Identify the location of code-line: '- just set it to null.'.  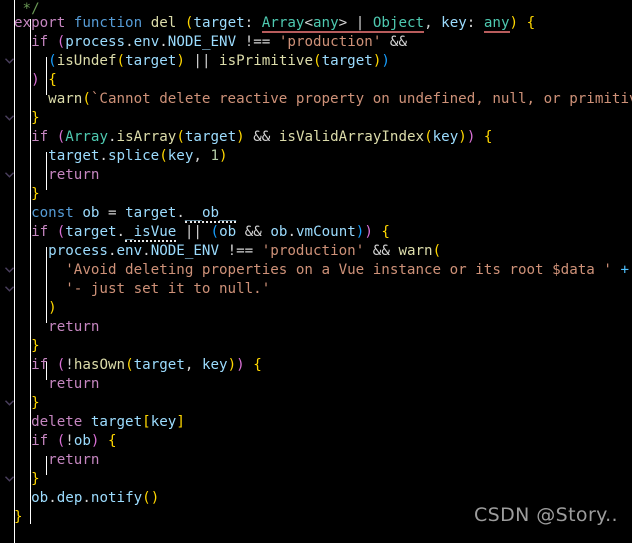
(135, 289).